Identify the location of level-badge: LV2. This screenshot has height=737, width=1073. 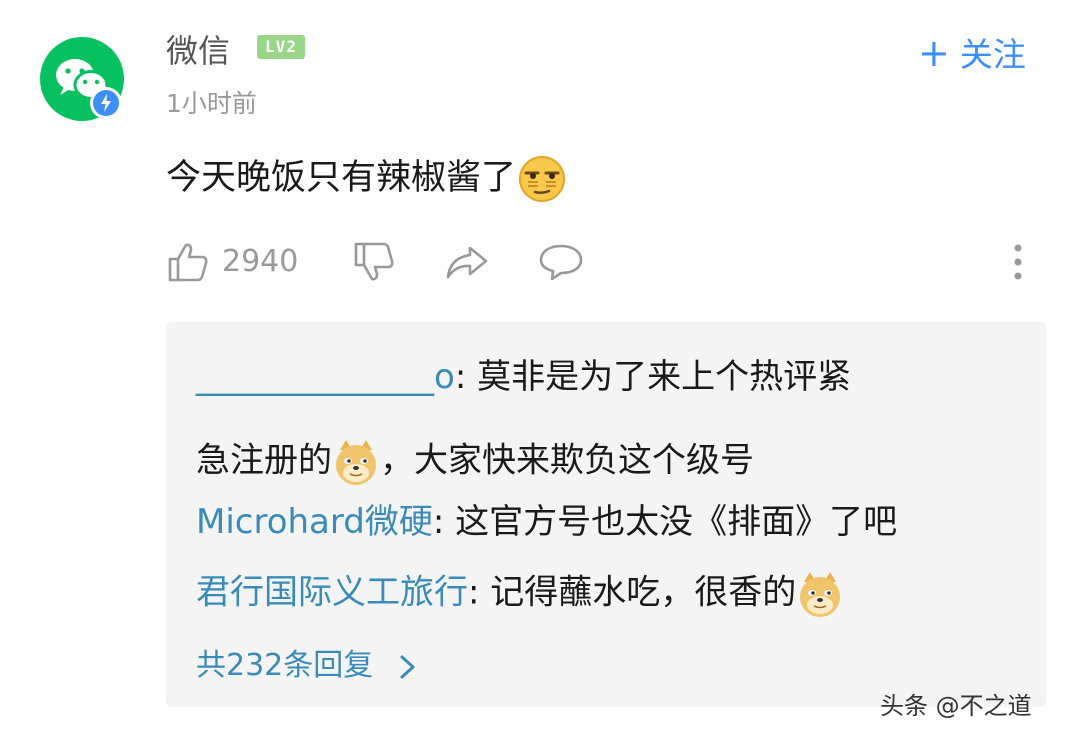
(281, 47).